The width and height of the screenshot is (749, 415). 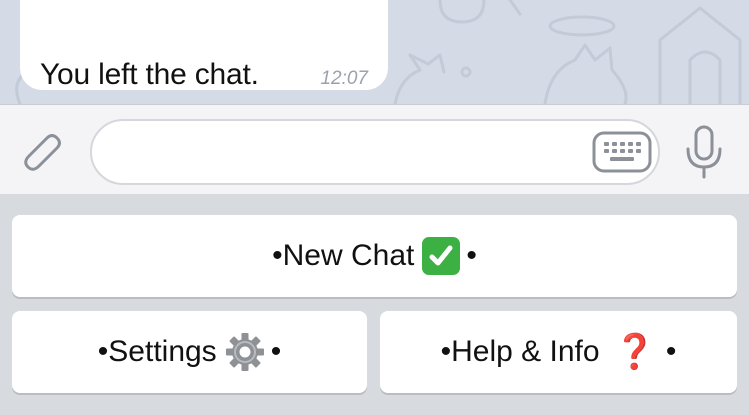 I want to click on message-input, so click(x=375, y=152).